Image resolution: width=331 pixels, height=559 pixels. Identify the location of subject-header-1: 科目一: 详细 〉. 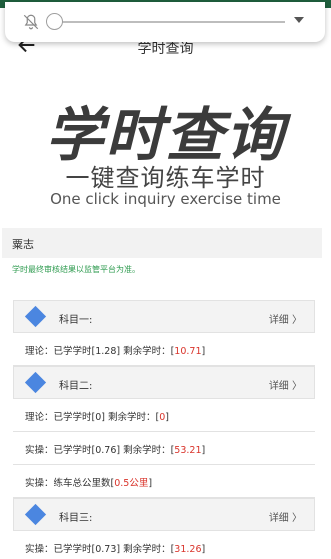
(164, 316).